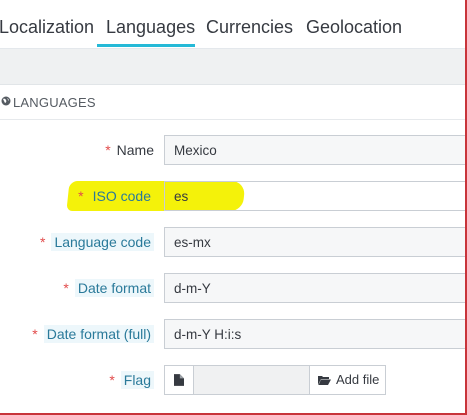  I want to click on file-icon, so click(179, 380).